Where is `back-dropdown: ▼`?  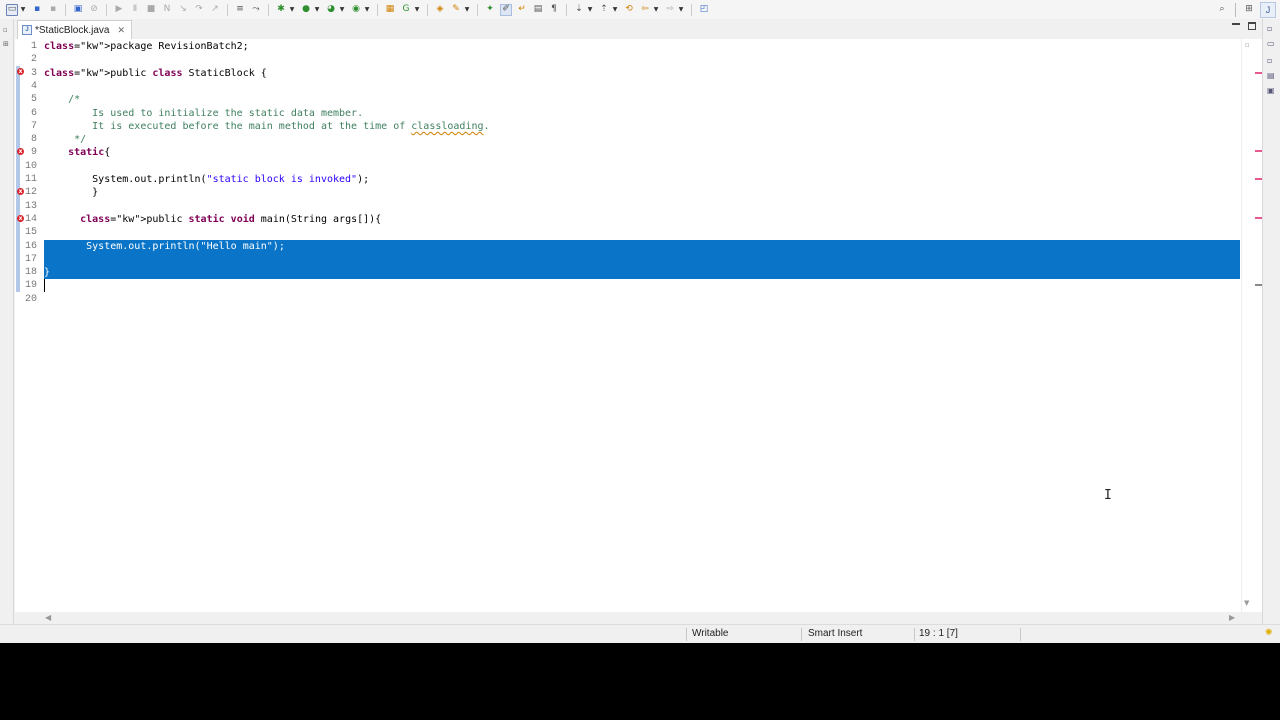
back-dropdown: ▼ is located at coordinates (656, 10).